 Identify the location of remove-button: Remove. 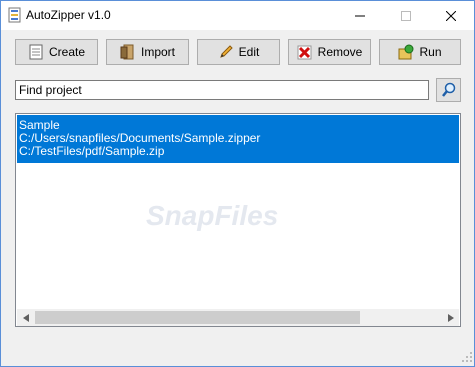
(329, 52).